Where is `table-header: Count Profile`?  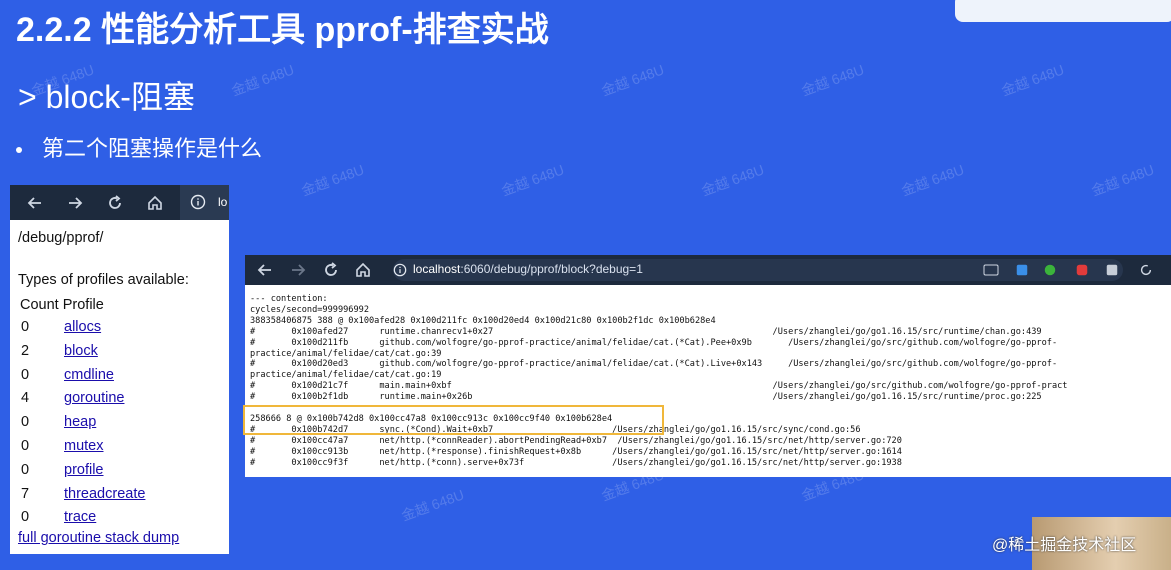 table-header: Count Profile is located at coordinates (119, 305).